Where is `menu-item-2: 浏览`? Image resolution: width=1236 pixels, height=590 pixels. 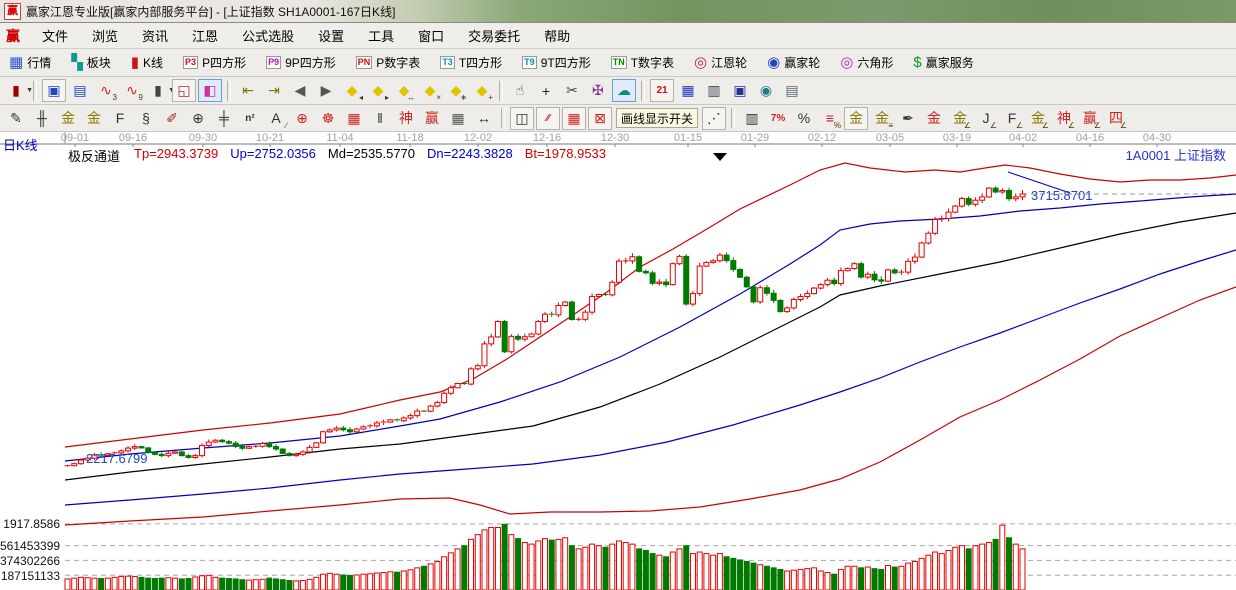 menu-item-2: 浏览 is located at coordinates (105, 35).